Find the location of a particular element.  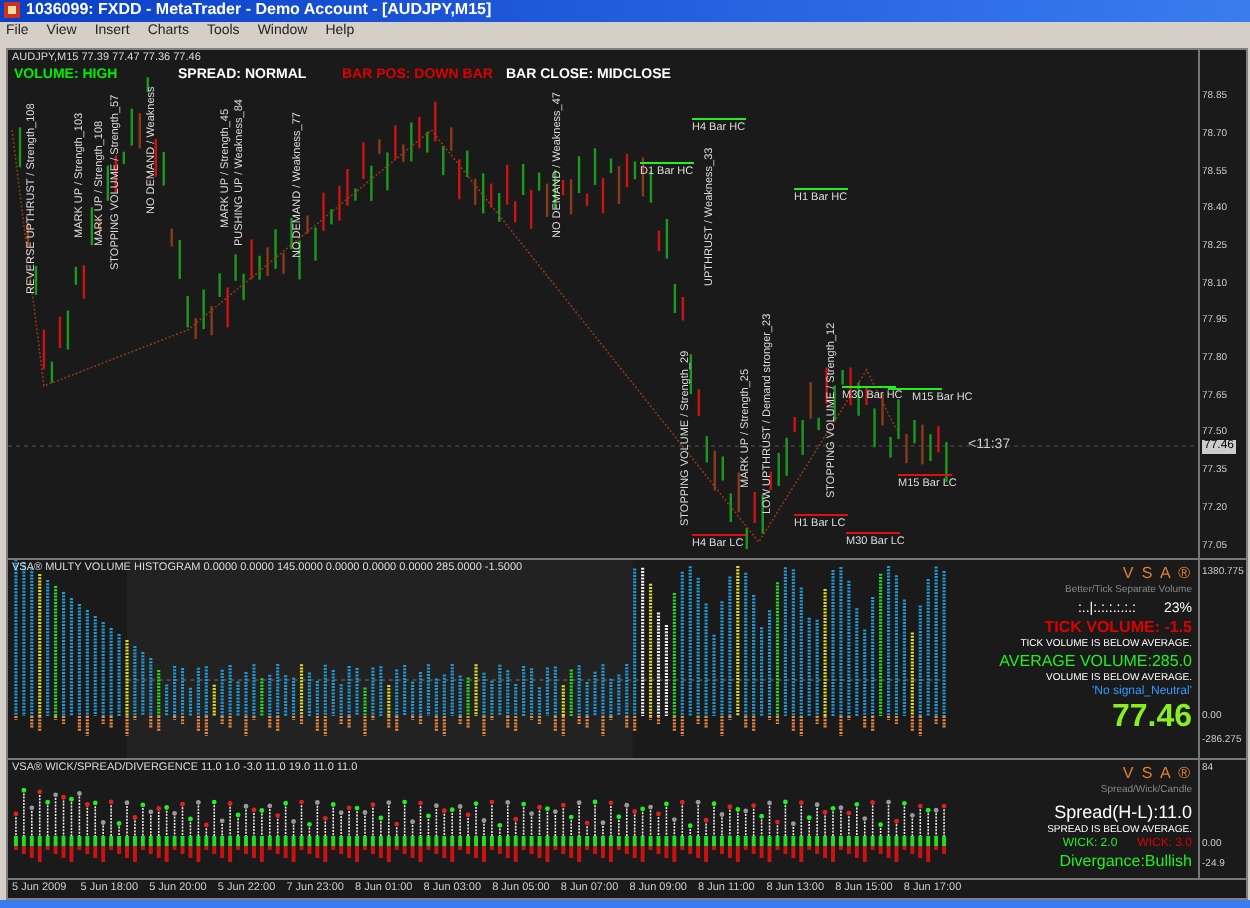

average-volume: AVERAGE VOLUME:285.0 is located at coordinates (1095, 661).